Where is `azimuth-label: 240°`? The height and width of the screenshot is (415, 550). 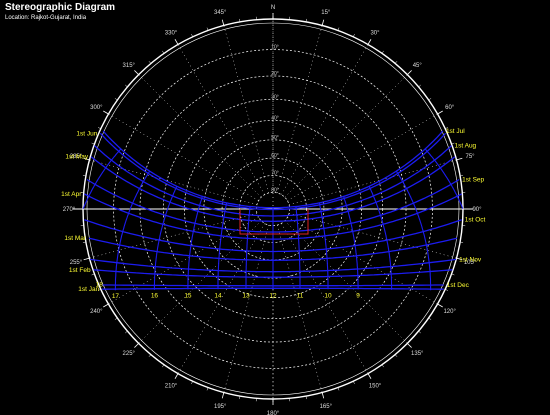 azimuth-label: 240° is located at coordinates (96, 312).